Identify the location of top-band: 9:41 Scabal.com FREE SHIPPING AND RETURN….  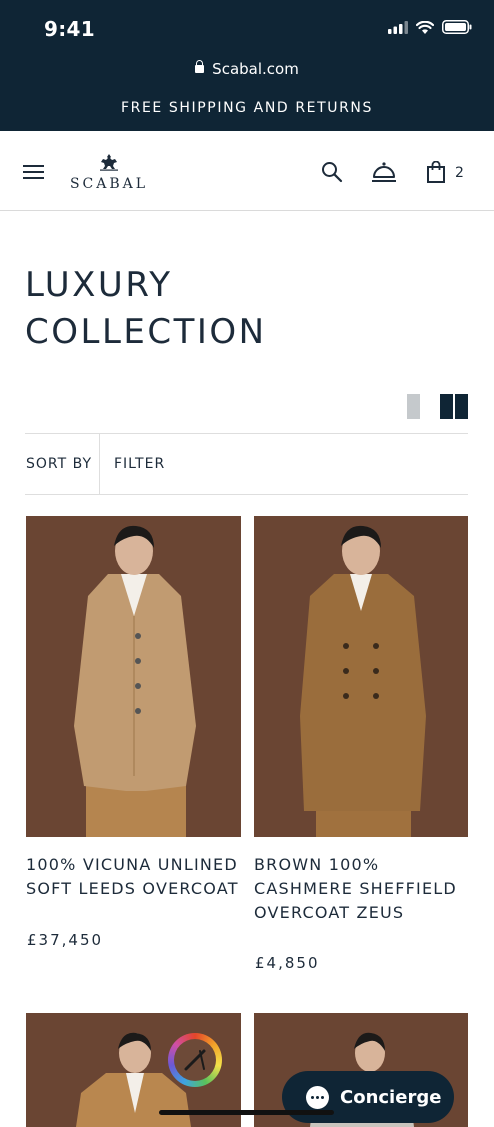
(247, 65).